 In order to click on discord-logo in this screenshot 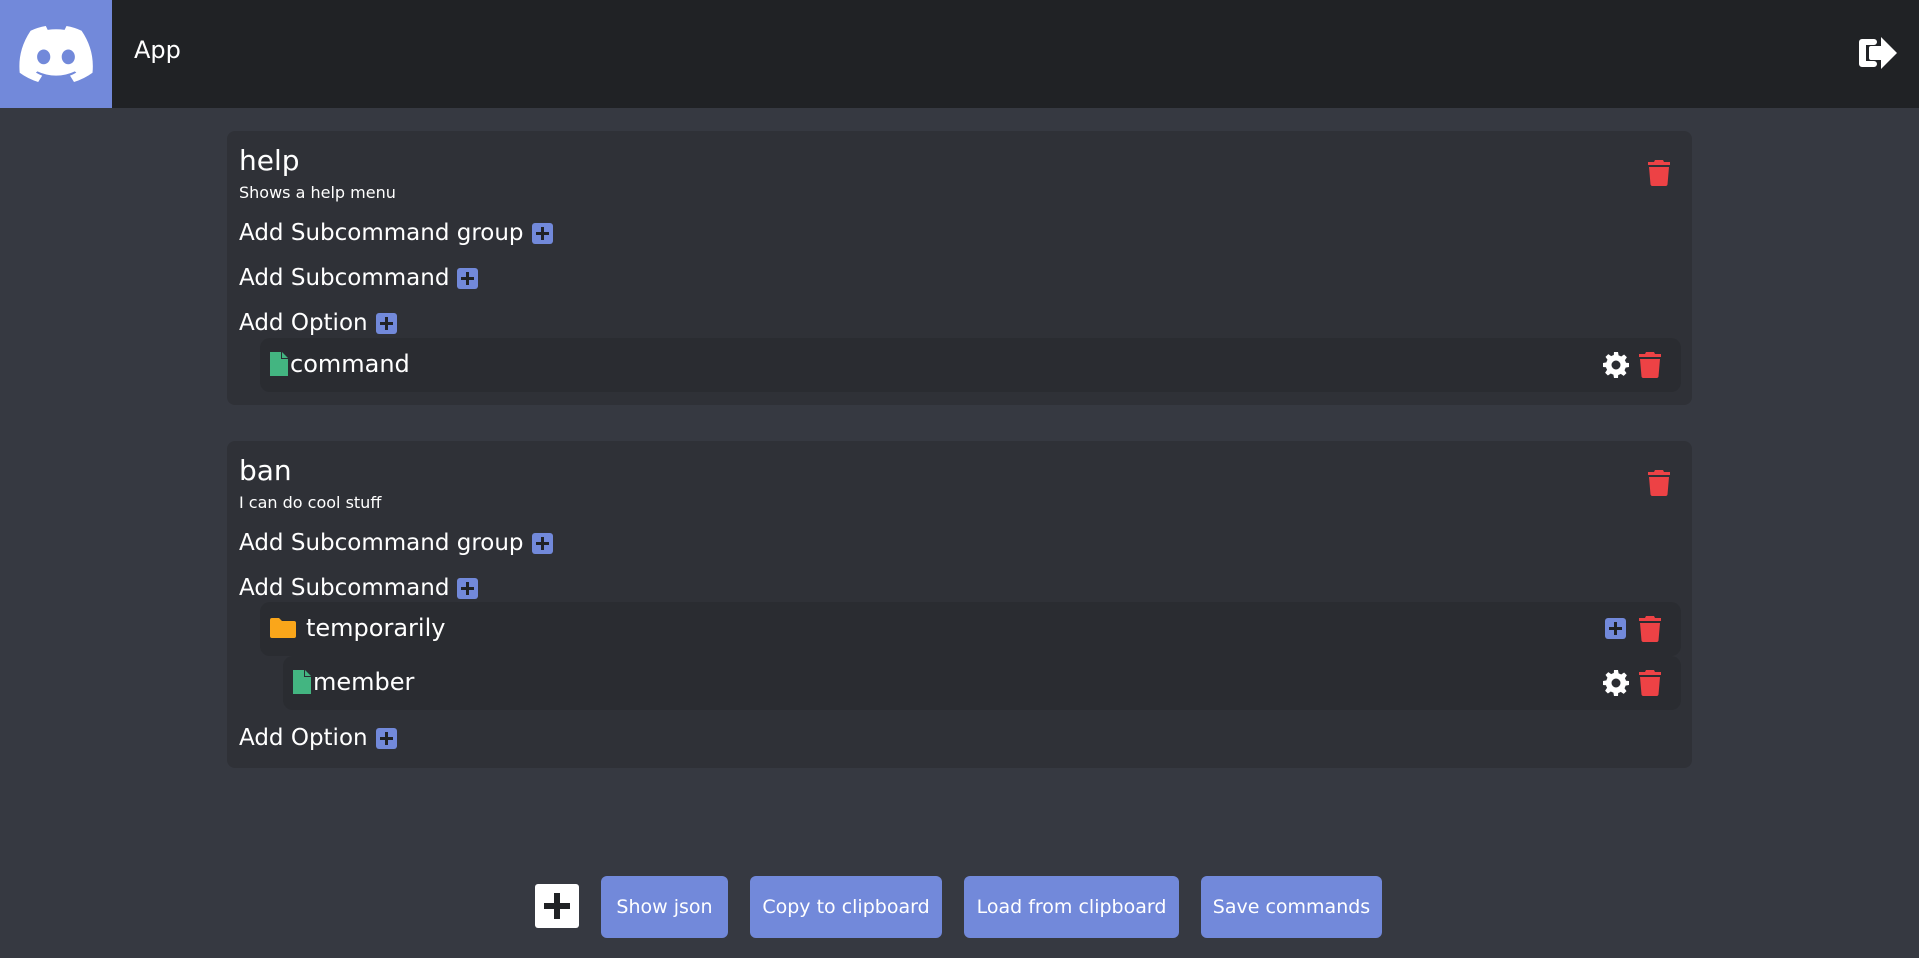, I will do `click(56, 54)`.